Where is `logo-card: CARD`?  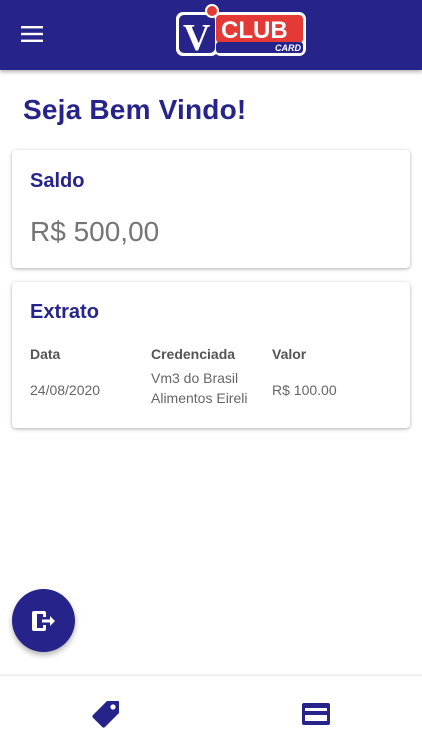 logo-card: CARD is located at coordinates (288, 48).